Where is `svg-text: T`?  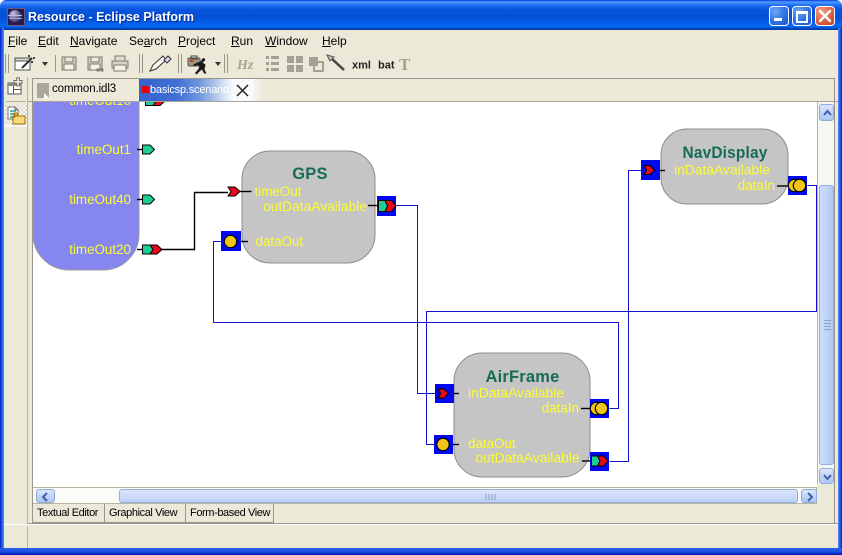
svg-text: T is located at coordinates (405, 64).